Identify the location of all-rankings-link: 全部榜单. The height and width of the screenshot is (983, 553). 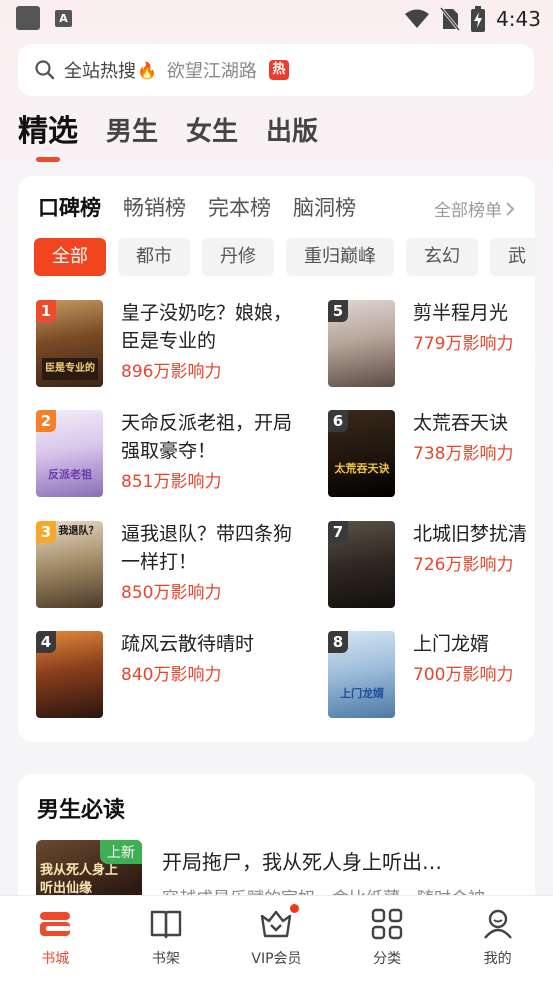
(474, 208).